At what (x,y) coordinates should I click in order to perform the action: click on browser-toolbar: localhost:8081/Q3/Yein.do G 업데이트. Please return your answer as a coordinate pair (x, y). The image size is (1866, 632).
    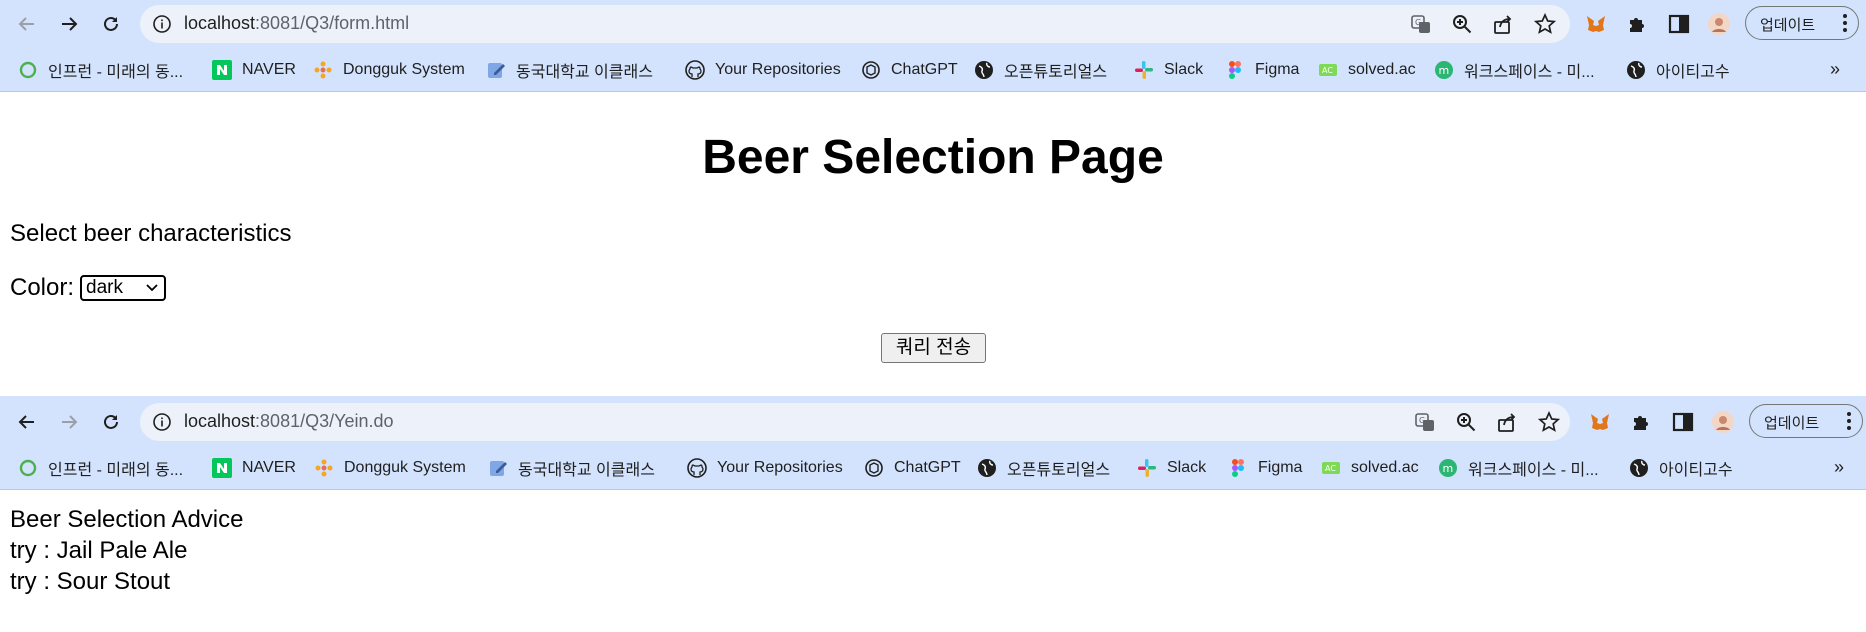
    Looking at the image, I should click on (933, 422).